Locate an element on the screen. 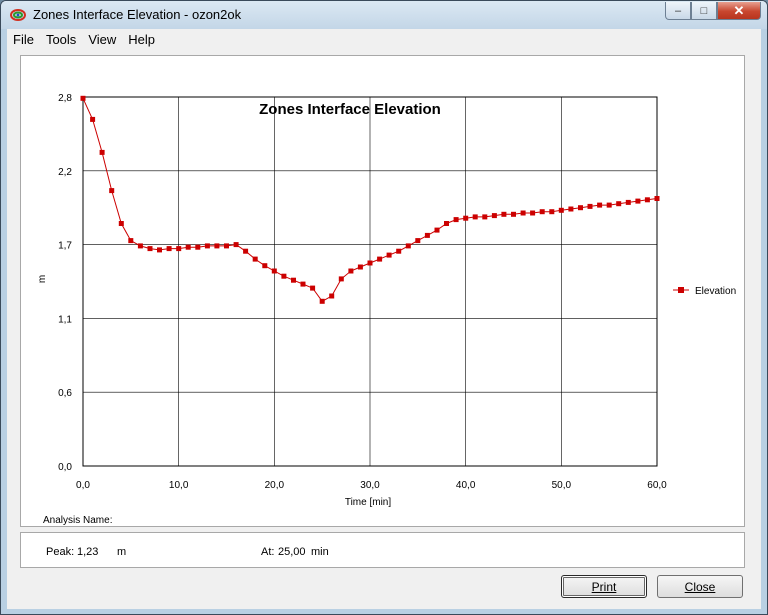 The width and height of the screenshot is (768, 615). y-tick-label: 1,1 is located at coordinates (65, 319).